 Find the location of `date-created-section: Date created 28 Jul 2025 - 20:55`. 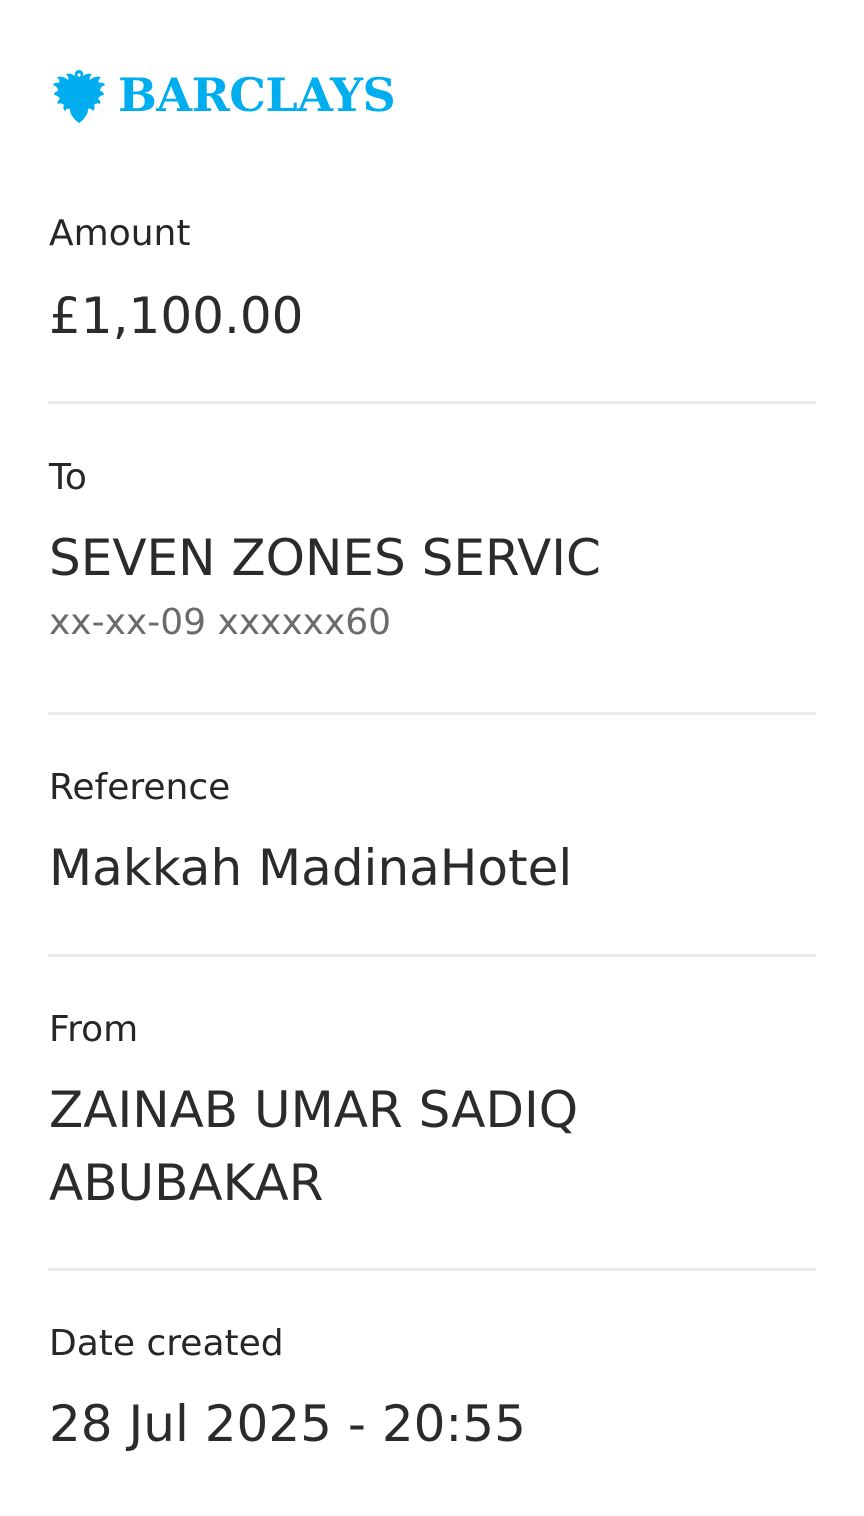

date-created-section: Date created 28 Jul 2025 - 20:55 is located at coordinates (432, 1393).